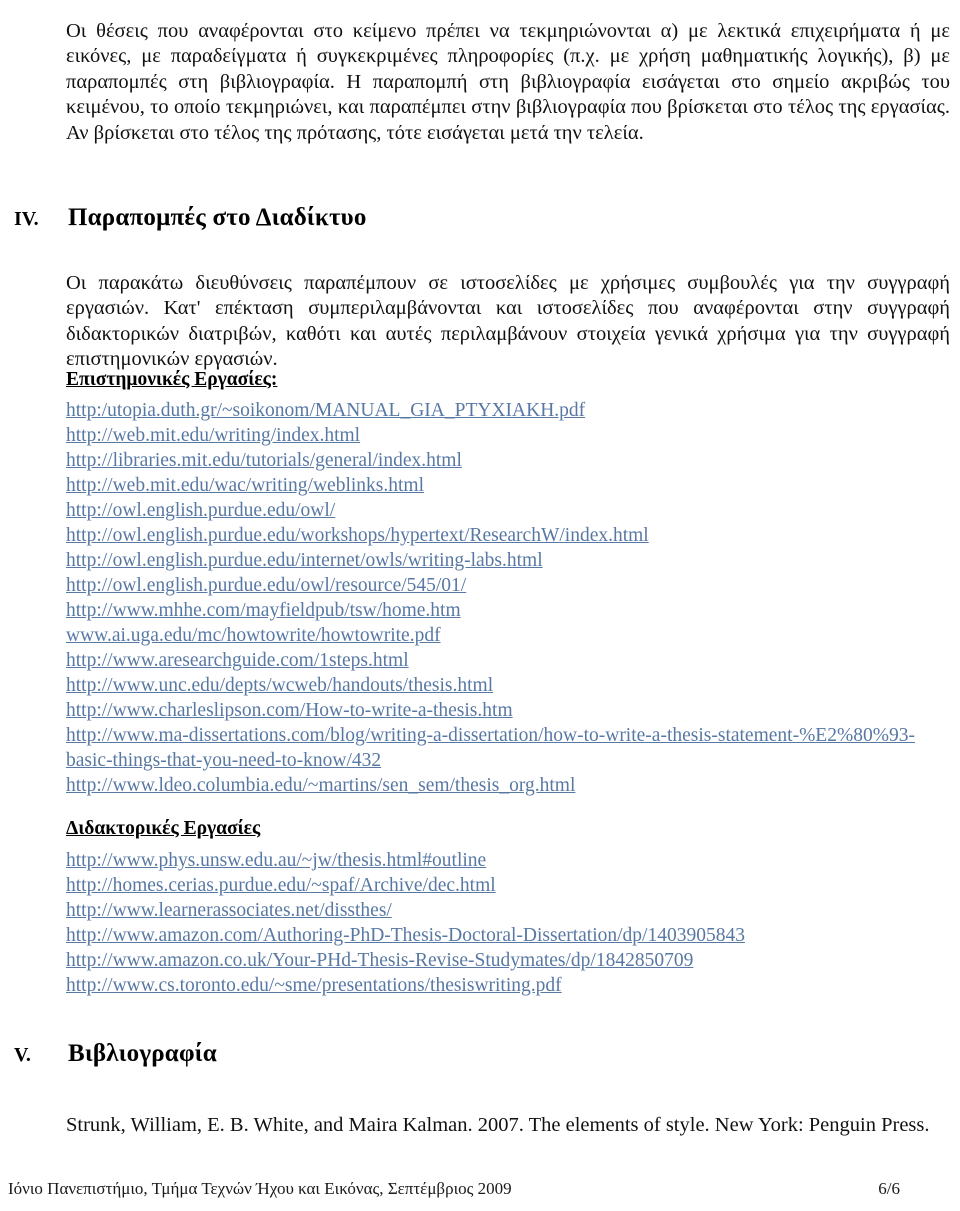  Describe the element at coordinates (142, 1053) in the screenshot. I see `section-title-v: Βιβλιογραφία` at that location.